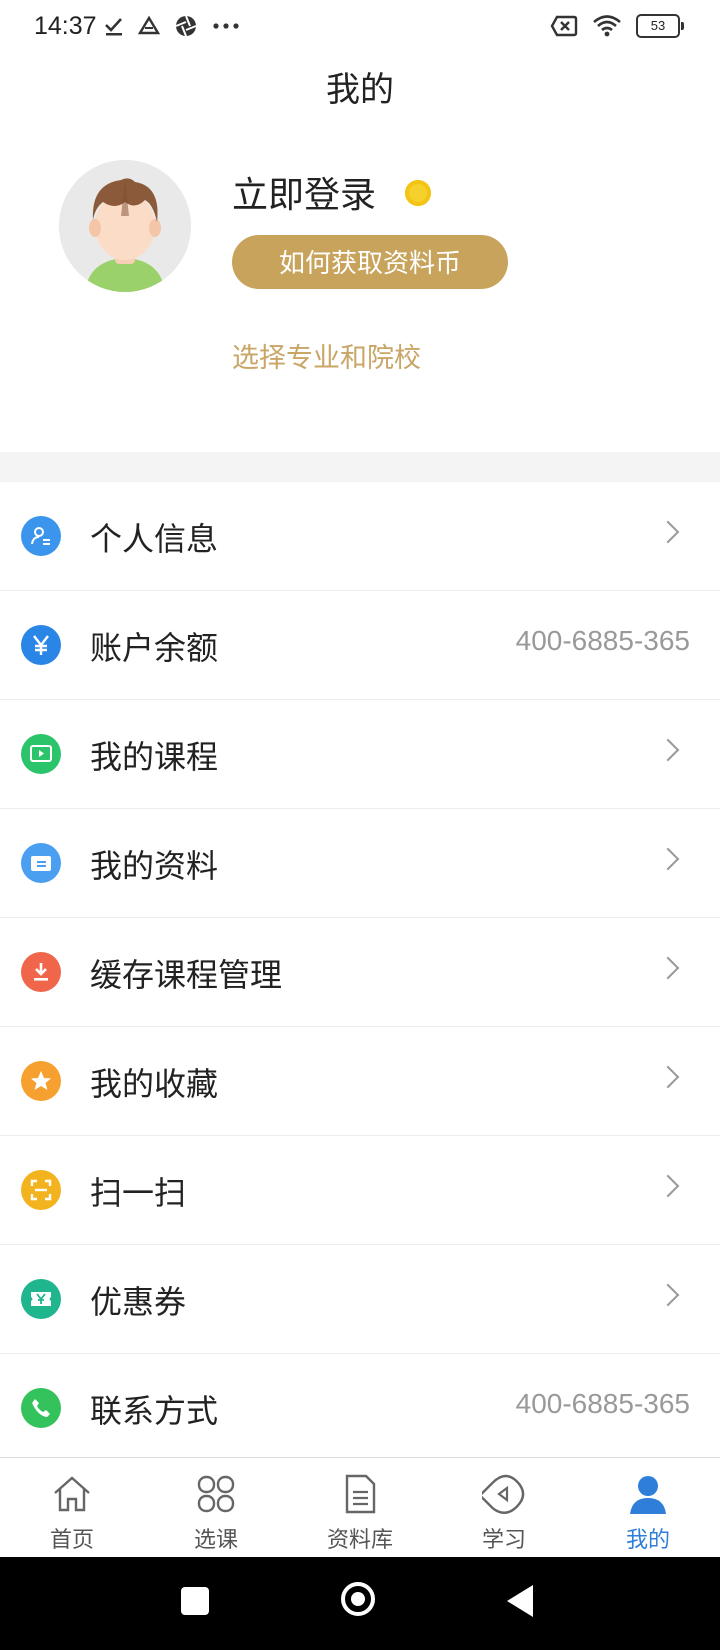 The width and height of the screenshot is (720, 1650). Describe the element at coordinates (41, 754) in the screenshot. I see `video-play-icon` at that location.